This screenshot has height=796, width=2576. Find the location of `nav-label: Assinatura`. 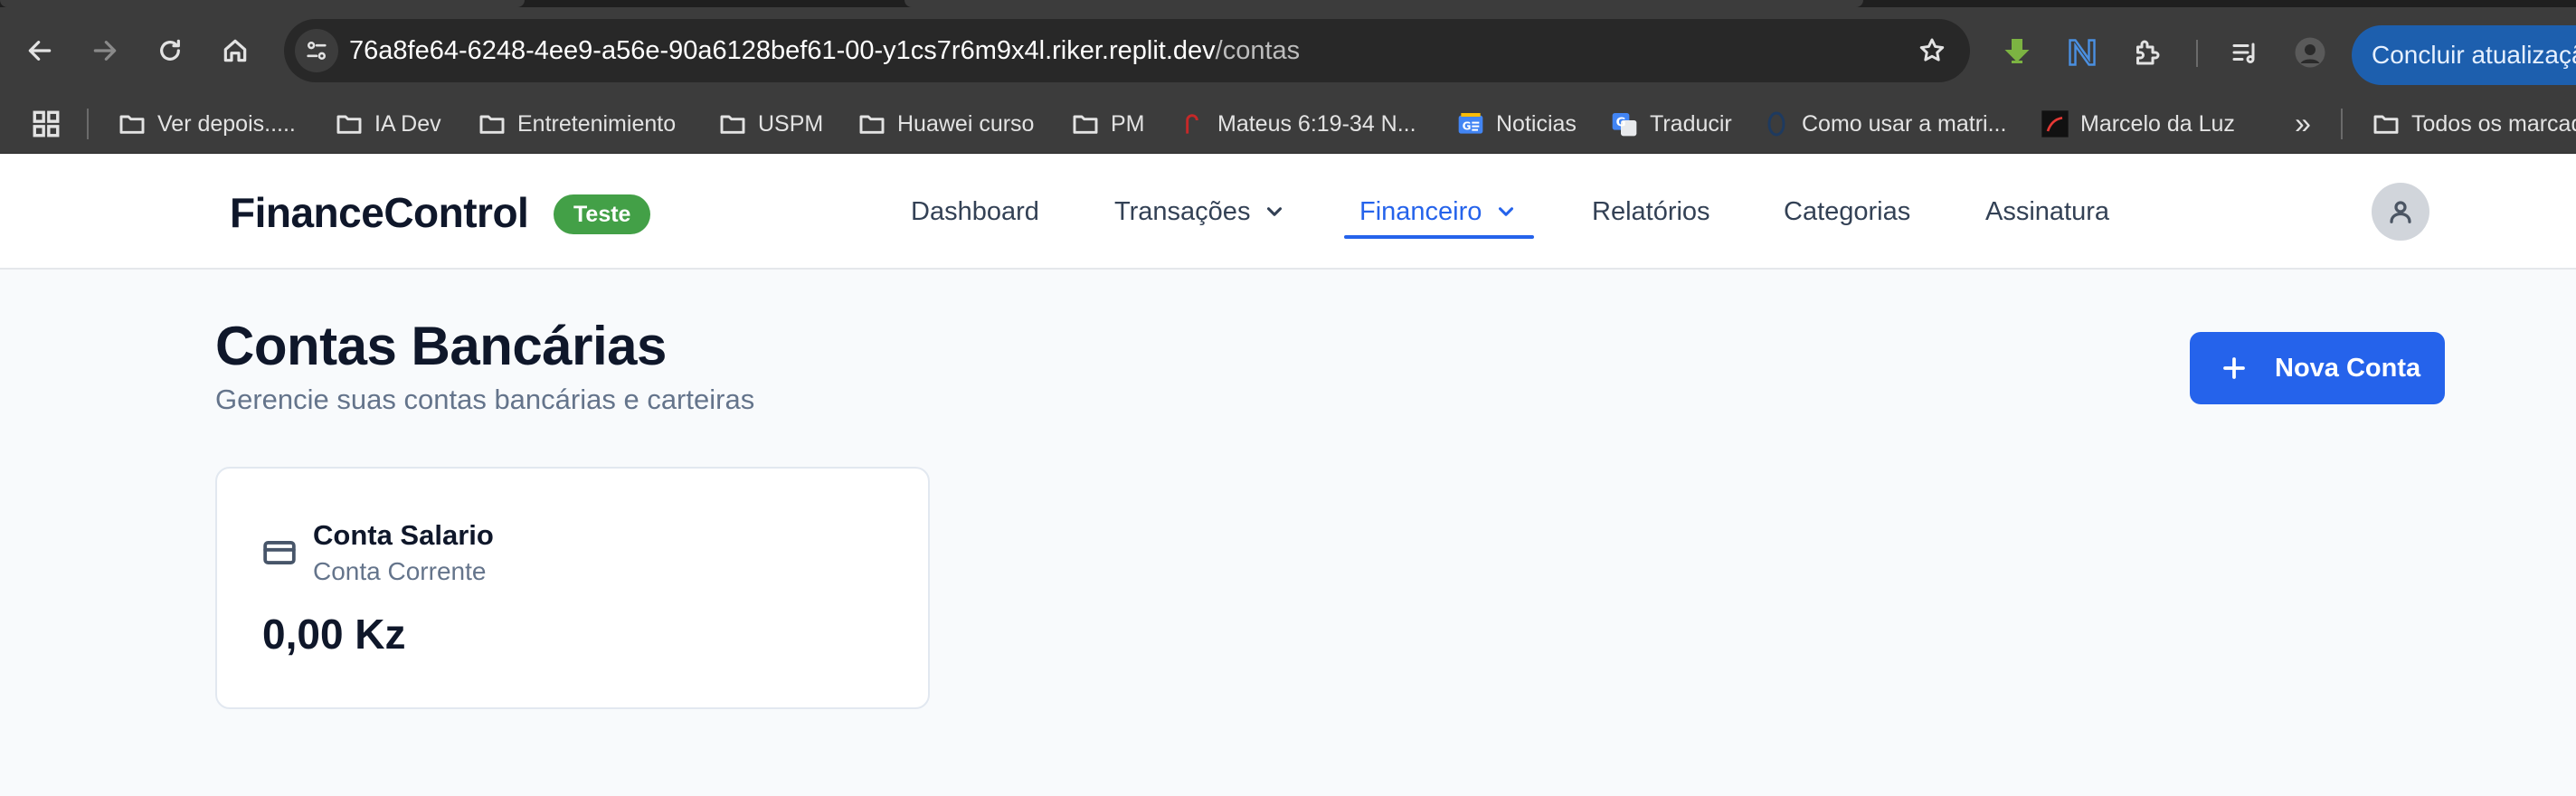

nav-label: Assinatura is located at coordinates (2047, 211).